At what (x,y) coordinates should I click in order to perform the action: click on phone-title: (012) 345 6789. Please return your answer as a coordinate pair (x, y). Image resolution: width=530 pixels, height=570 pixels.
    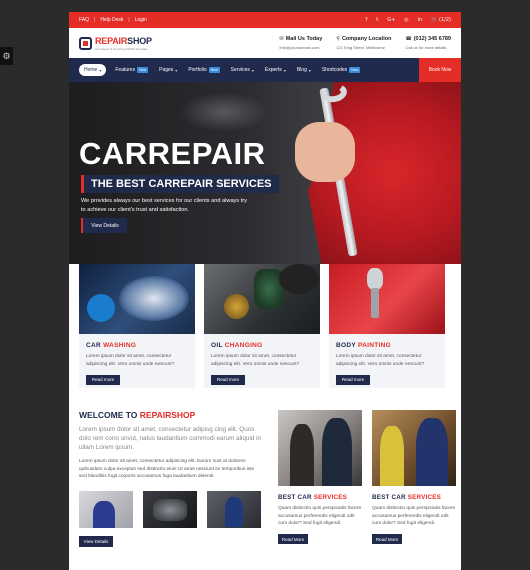
    Looking at the image, I should click on (432, 39).